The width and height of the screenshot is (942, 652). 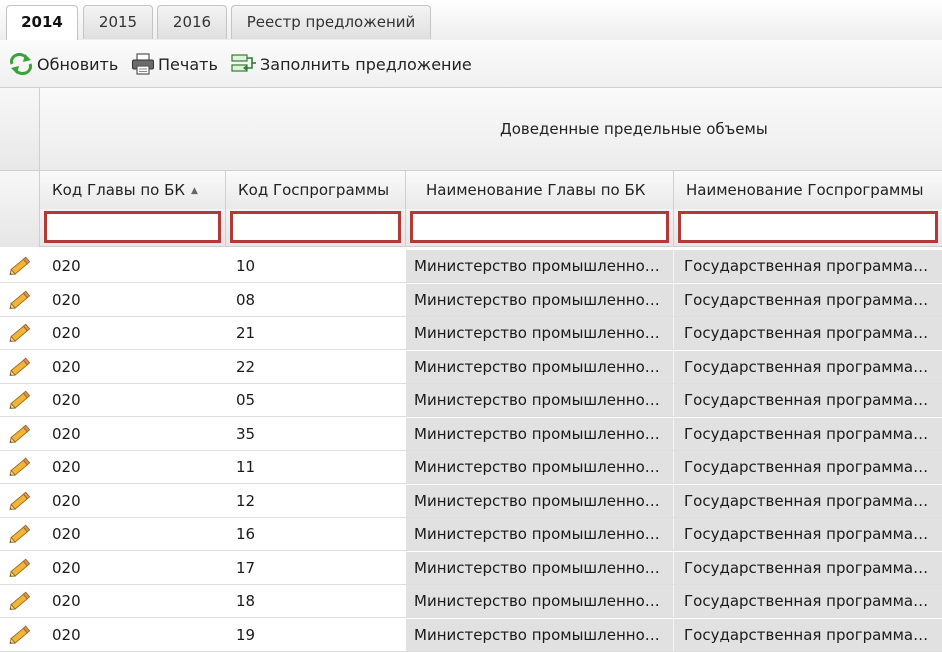 I want to click on print-button: Печать, so click(x=174, y=64).